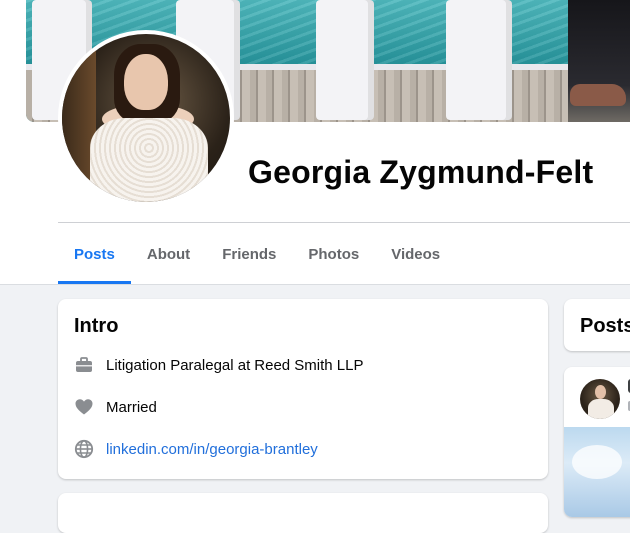 The height and width of the screenshot is (533, 630). I want to click on tab-photos: Photos, so click(333, 254).